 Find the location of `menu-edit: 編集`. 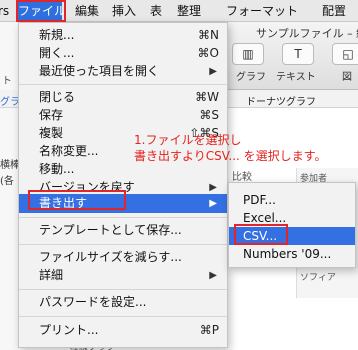

menu-edit: 編集 is located at coordinates (87, 11).